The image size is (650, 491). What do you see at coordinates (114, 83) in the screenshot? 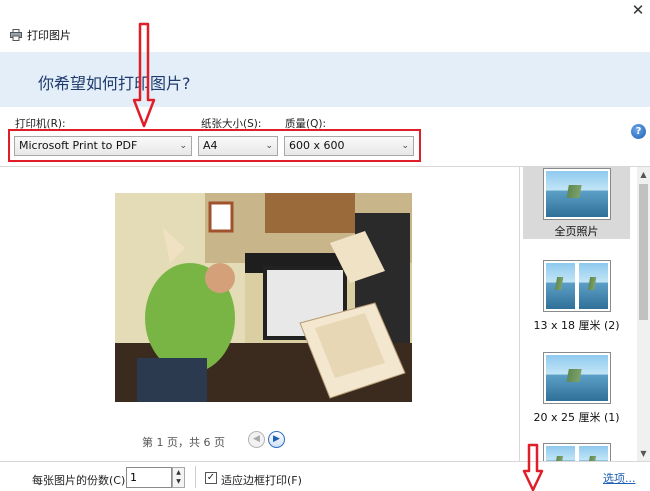
I see `page-title: 你希望如何打印图片?` at bounding box center [114, 83].